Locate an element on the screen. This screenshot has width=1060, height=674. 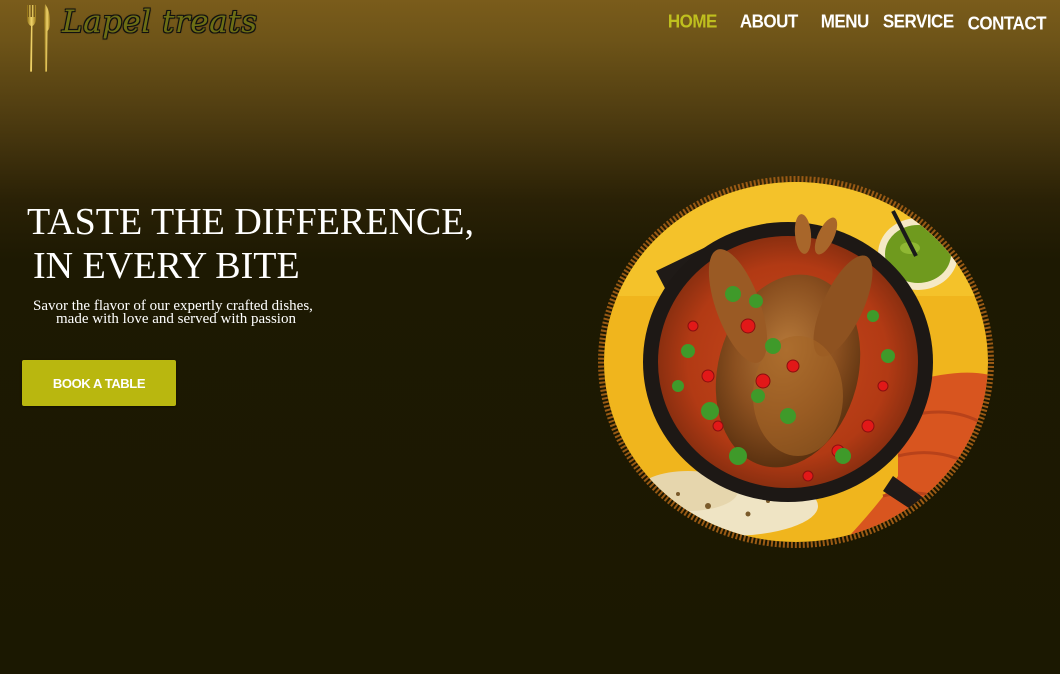
hero-title-line1: TASTE THE DIFFERENCE, is located at coordinates (250, 222).